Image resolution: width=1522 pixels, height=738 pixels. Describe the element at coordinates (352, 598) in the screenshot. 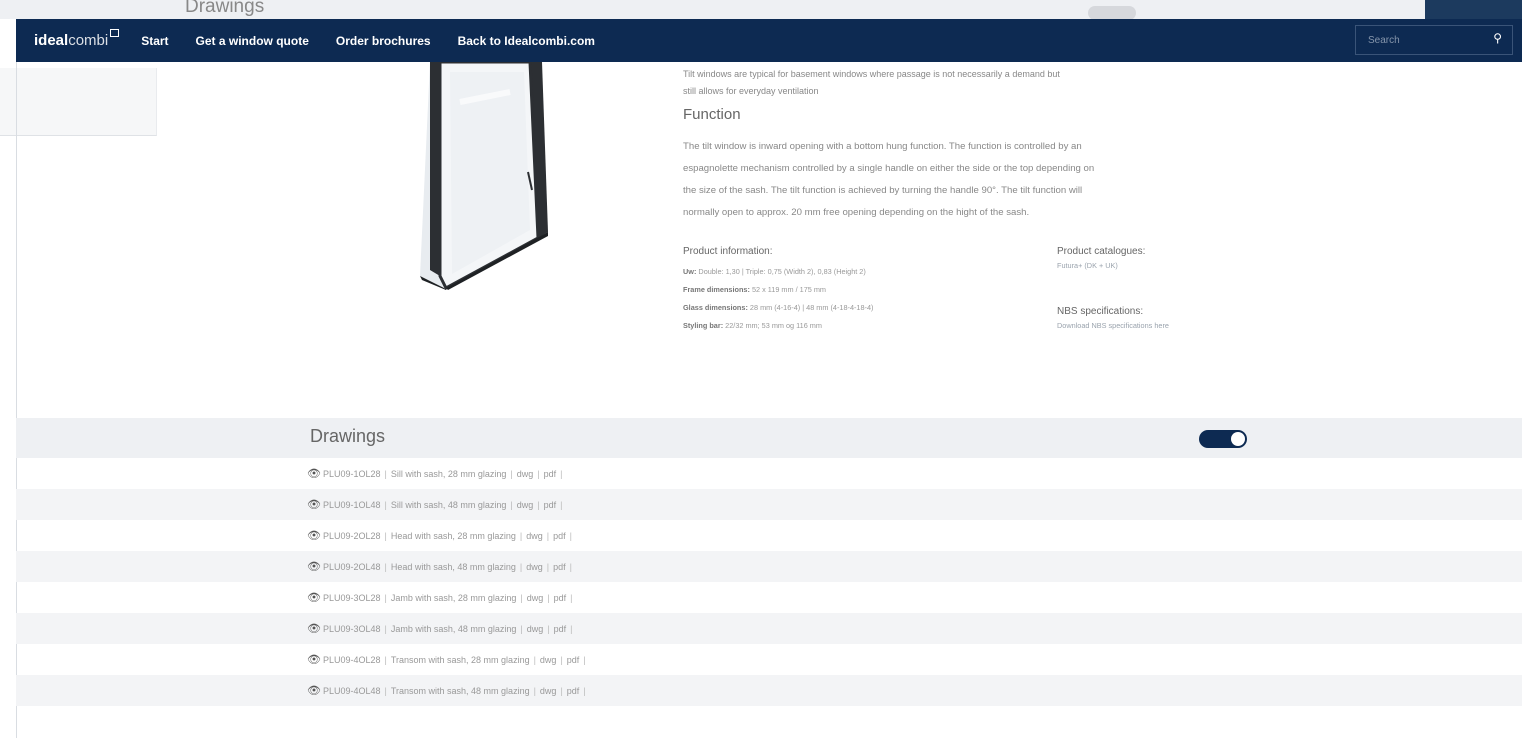

I see `drawing-code: PLU09-3OL28` at that location.